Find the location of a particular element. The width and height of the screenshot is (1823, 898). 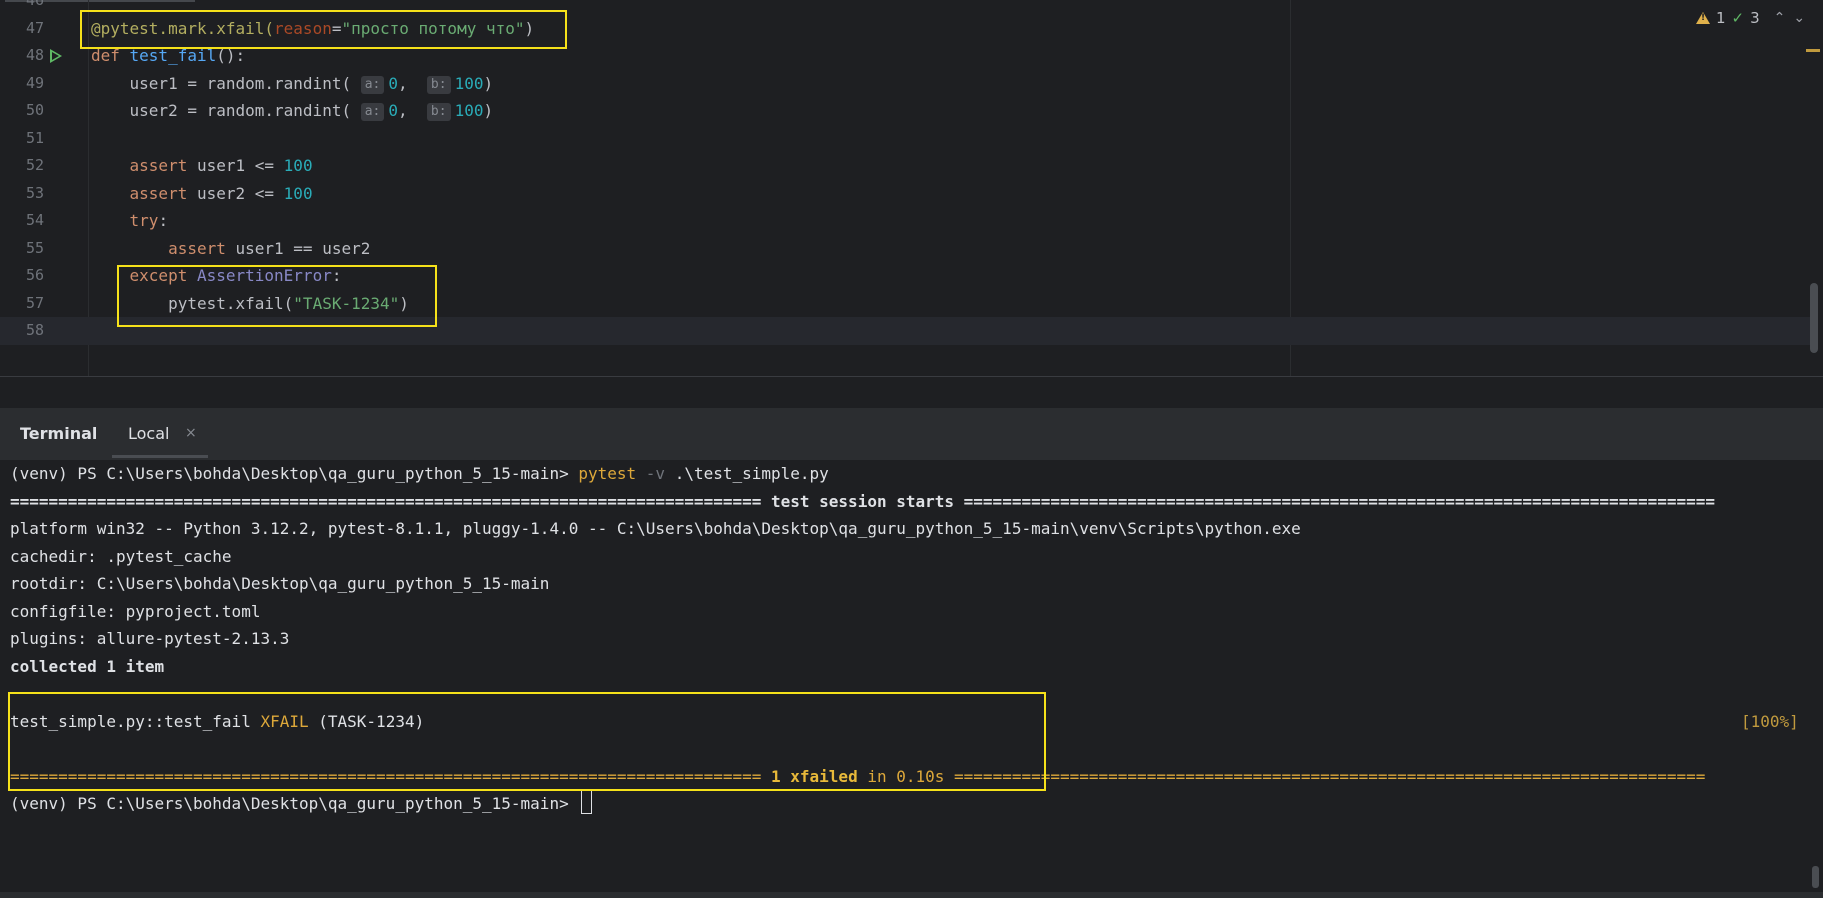

code-token: (): is located at coordinates (231, 55).